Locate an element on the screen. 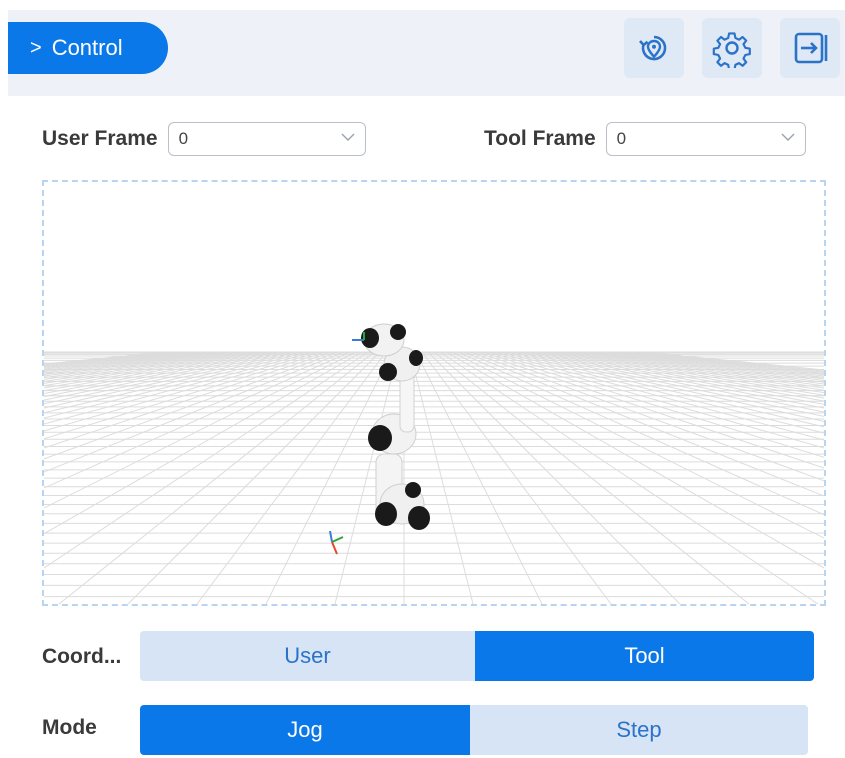 This screenshot has width=845, height=758. gear-icon is located at coordinates (731, 50).